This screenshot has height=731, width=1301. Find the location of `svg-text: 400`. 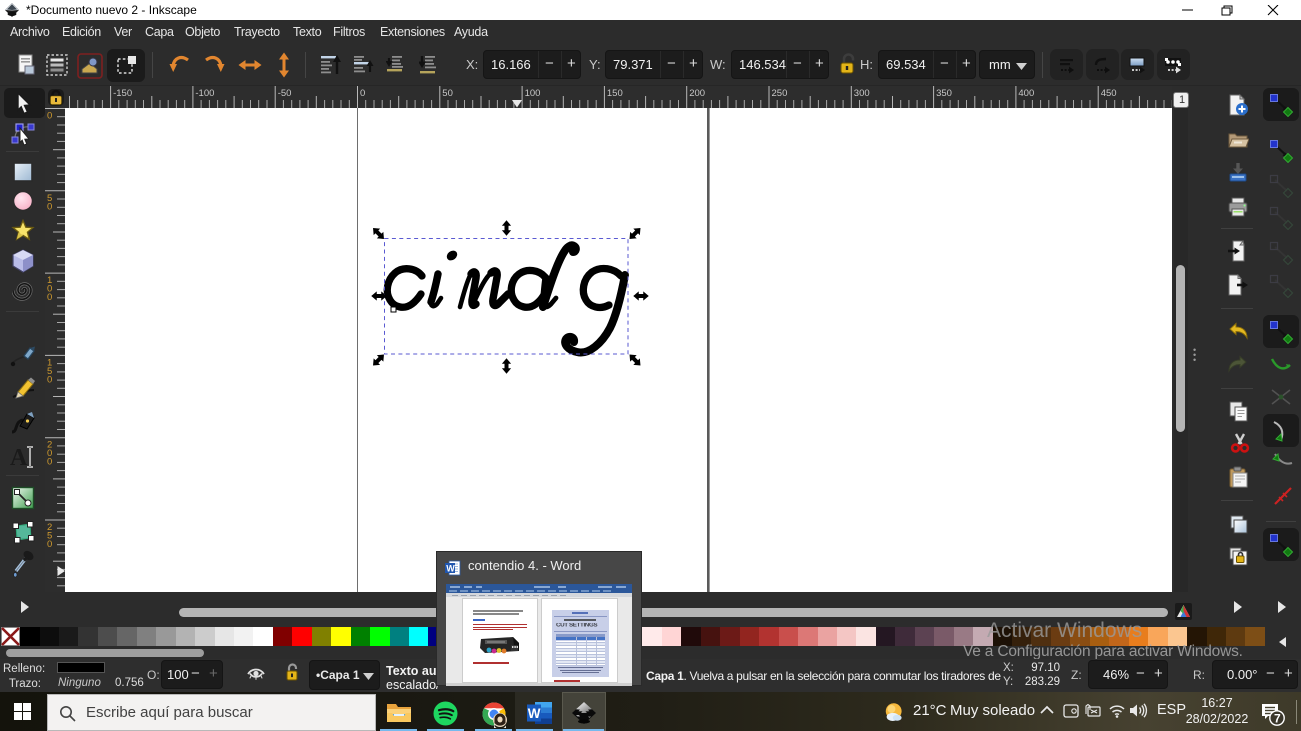

svg-text: 400 is located at coordinates (1026, 93).